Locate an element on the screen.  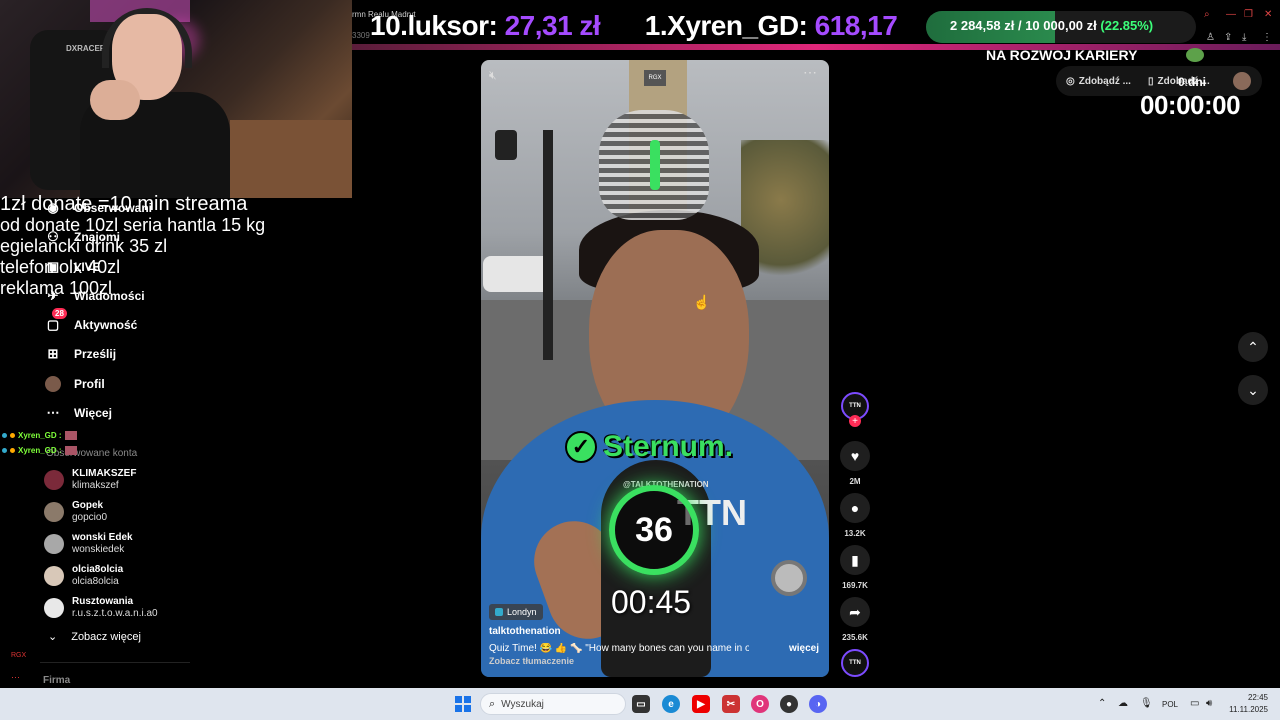
user-avatar is located at coordinates (1242, 81).